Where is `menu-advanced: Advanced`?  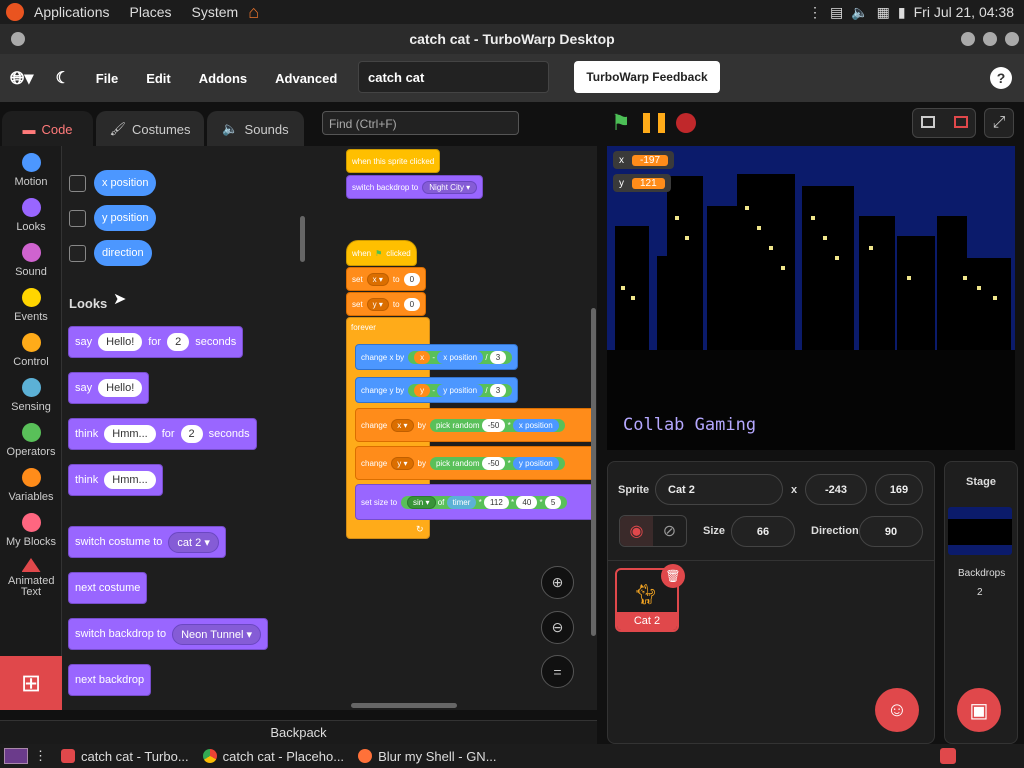 menu-advanced: Advanced is located at coordinates (306, 78).